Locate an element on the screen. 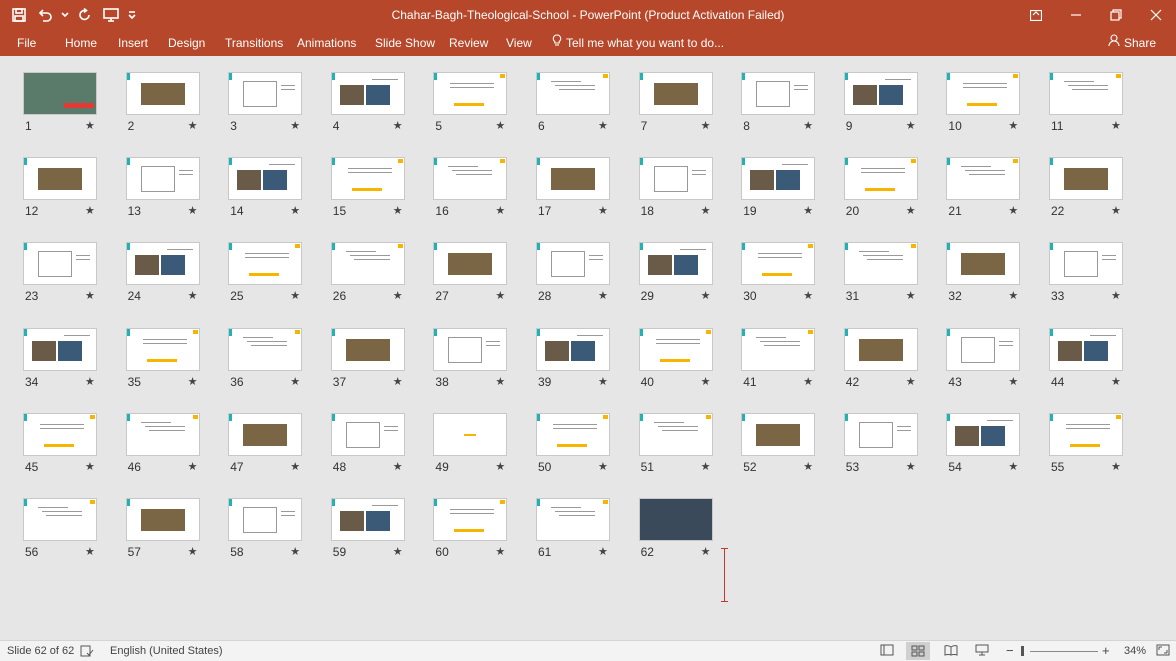  slide-thumbnail-42: 42 ★ is located at coordinates (894, 358).